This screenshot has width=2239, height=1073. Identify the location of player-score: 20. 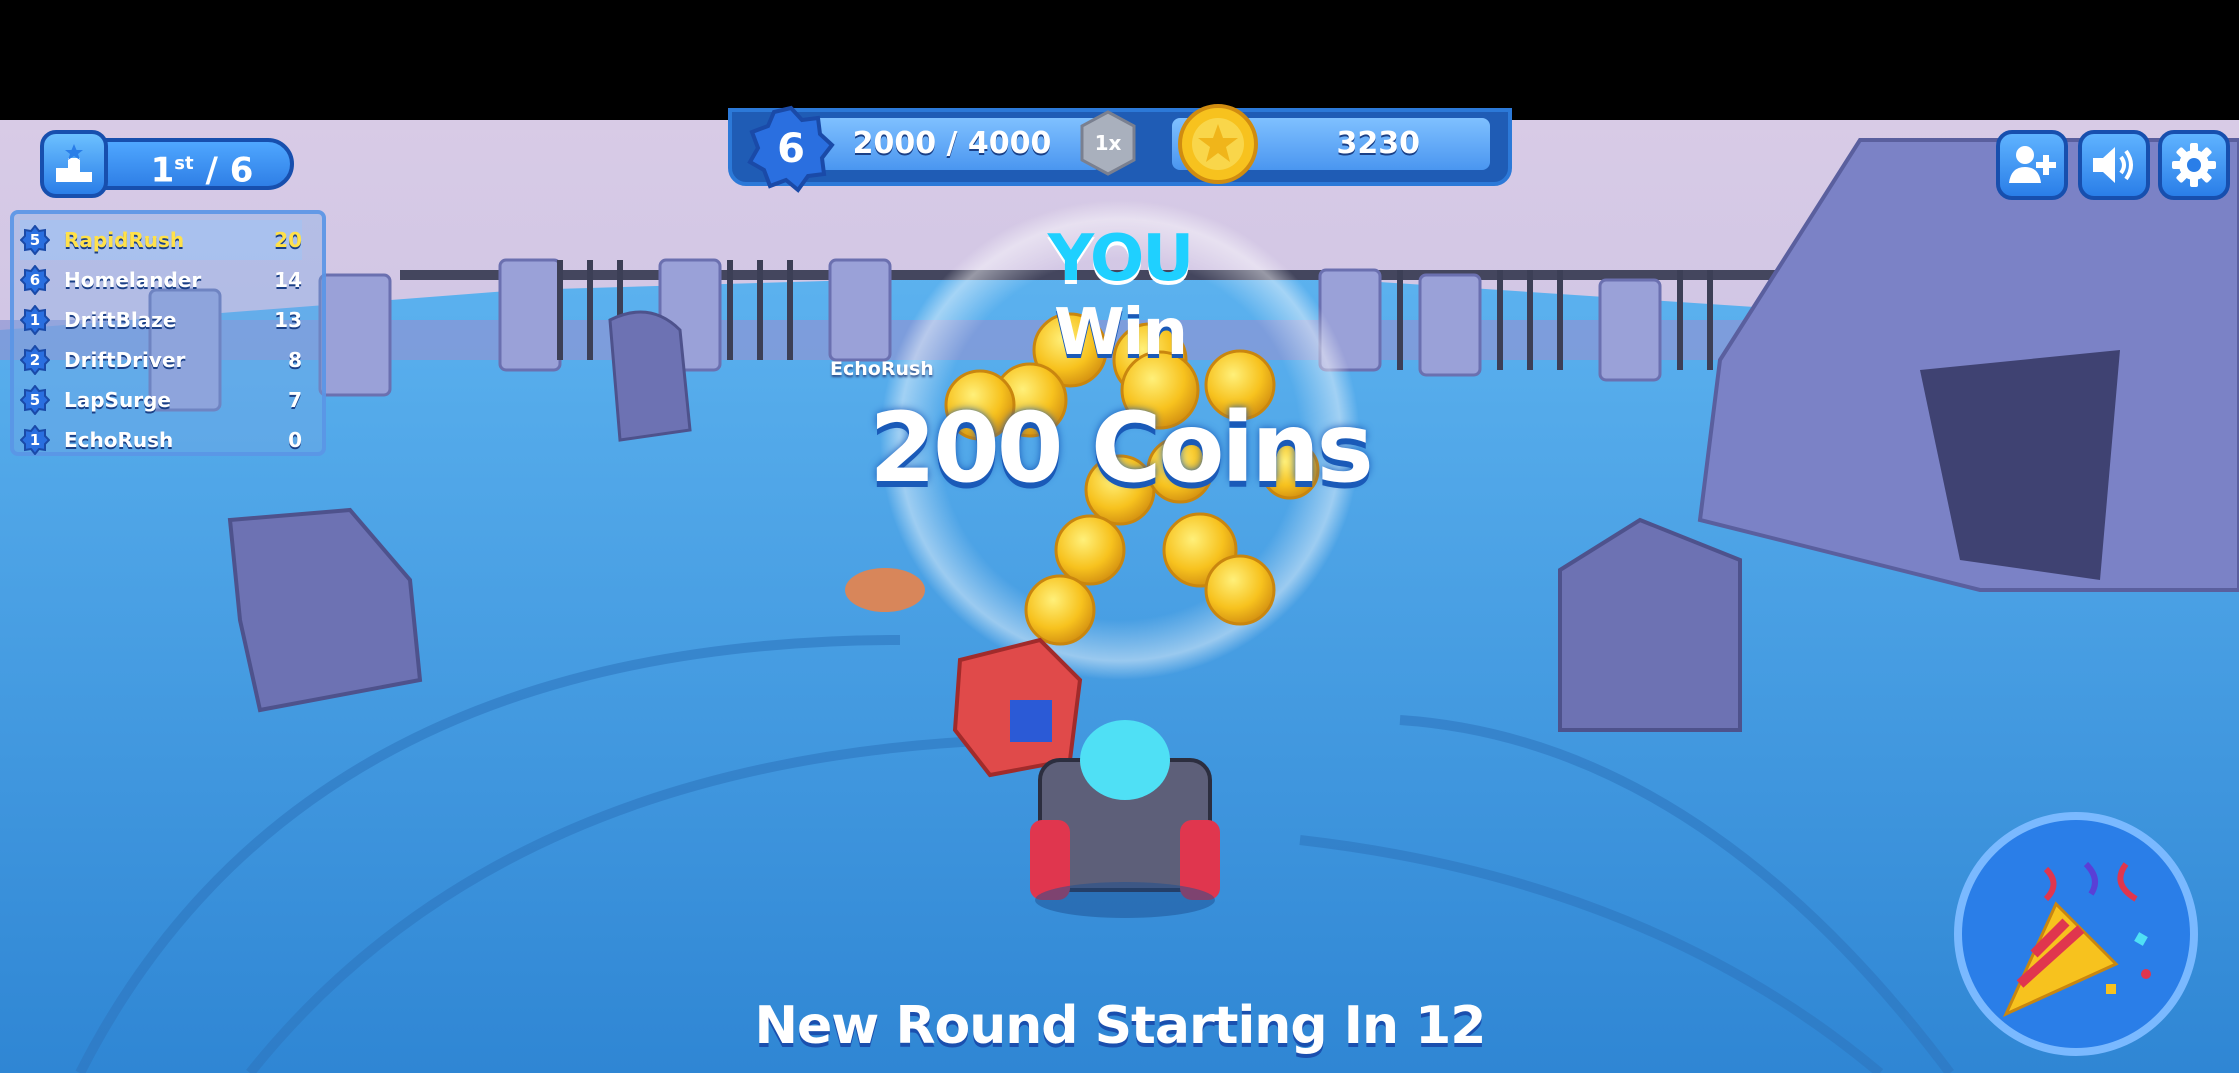
(288, 240).